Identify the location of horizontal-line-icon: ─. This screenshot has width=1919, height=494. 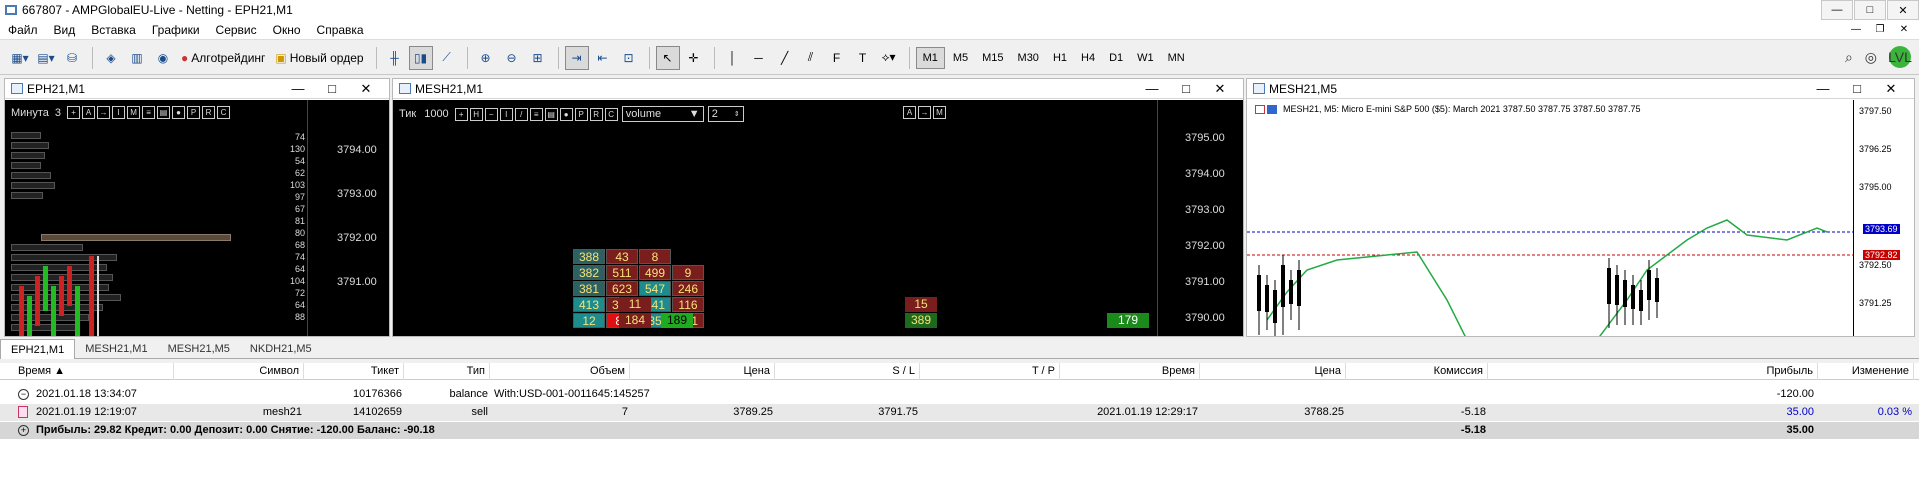
(759, 58).